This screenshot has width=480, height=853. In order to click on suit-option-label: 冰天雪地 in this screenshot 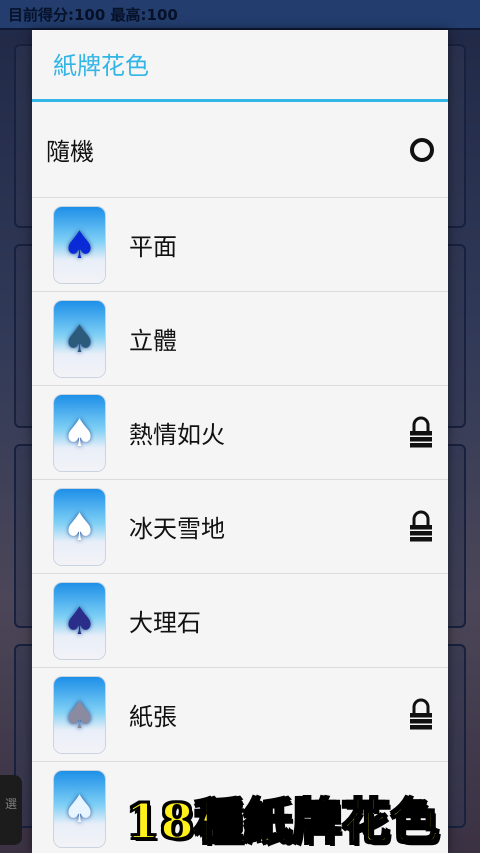, I will do `click(177, 529)`.